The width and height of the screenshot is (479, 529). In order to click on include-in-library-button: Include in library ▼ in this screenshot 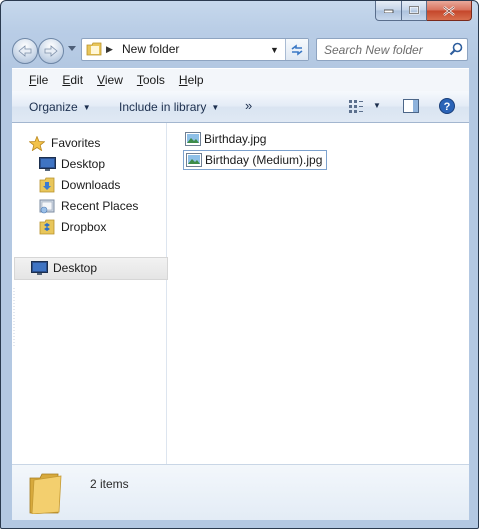, I will do `click(169, 107)`.